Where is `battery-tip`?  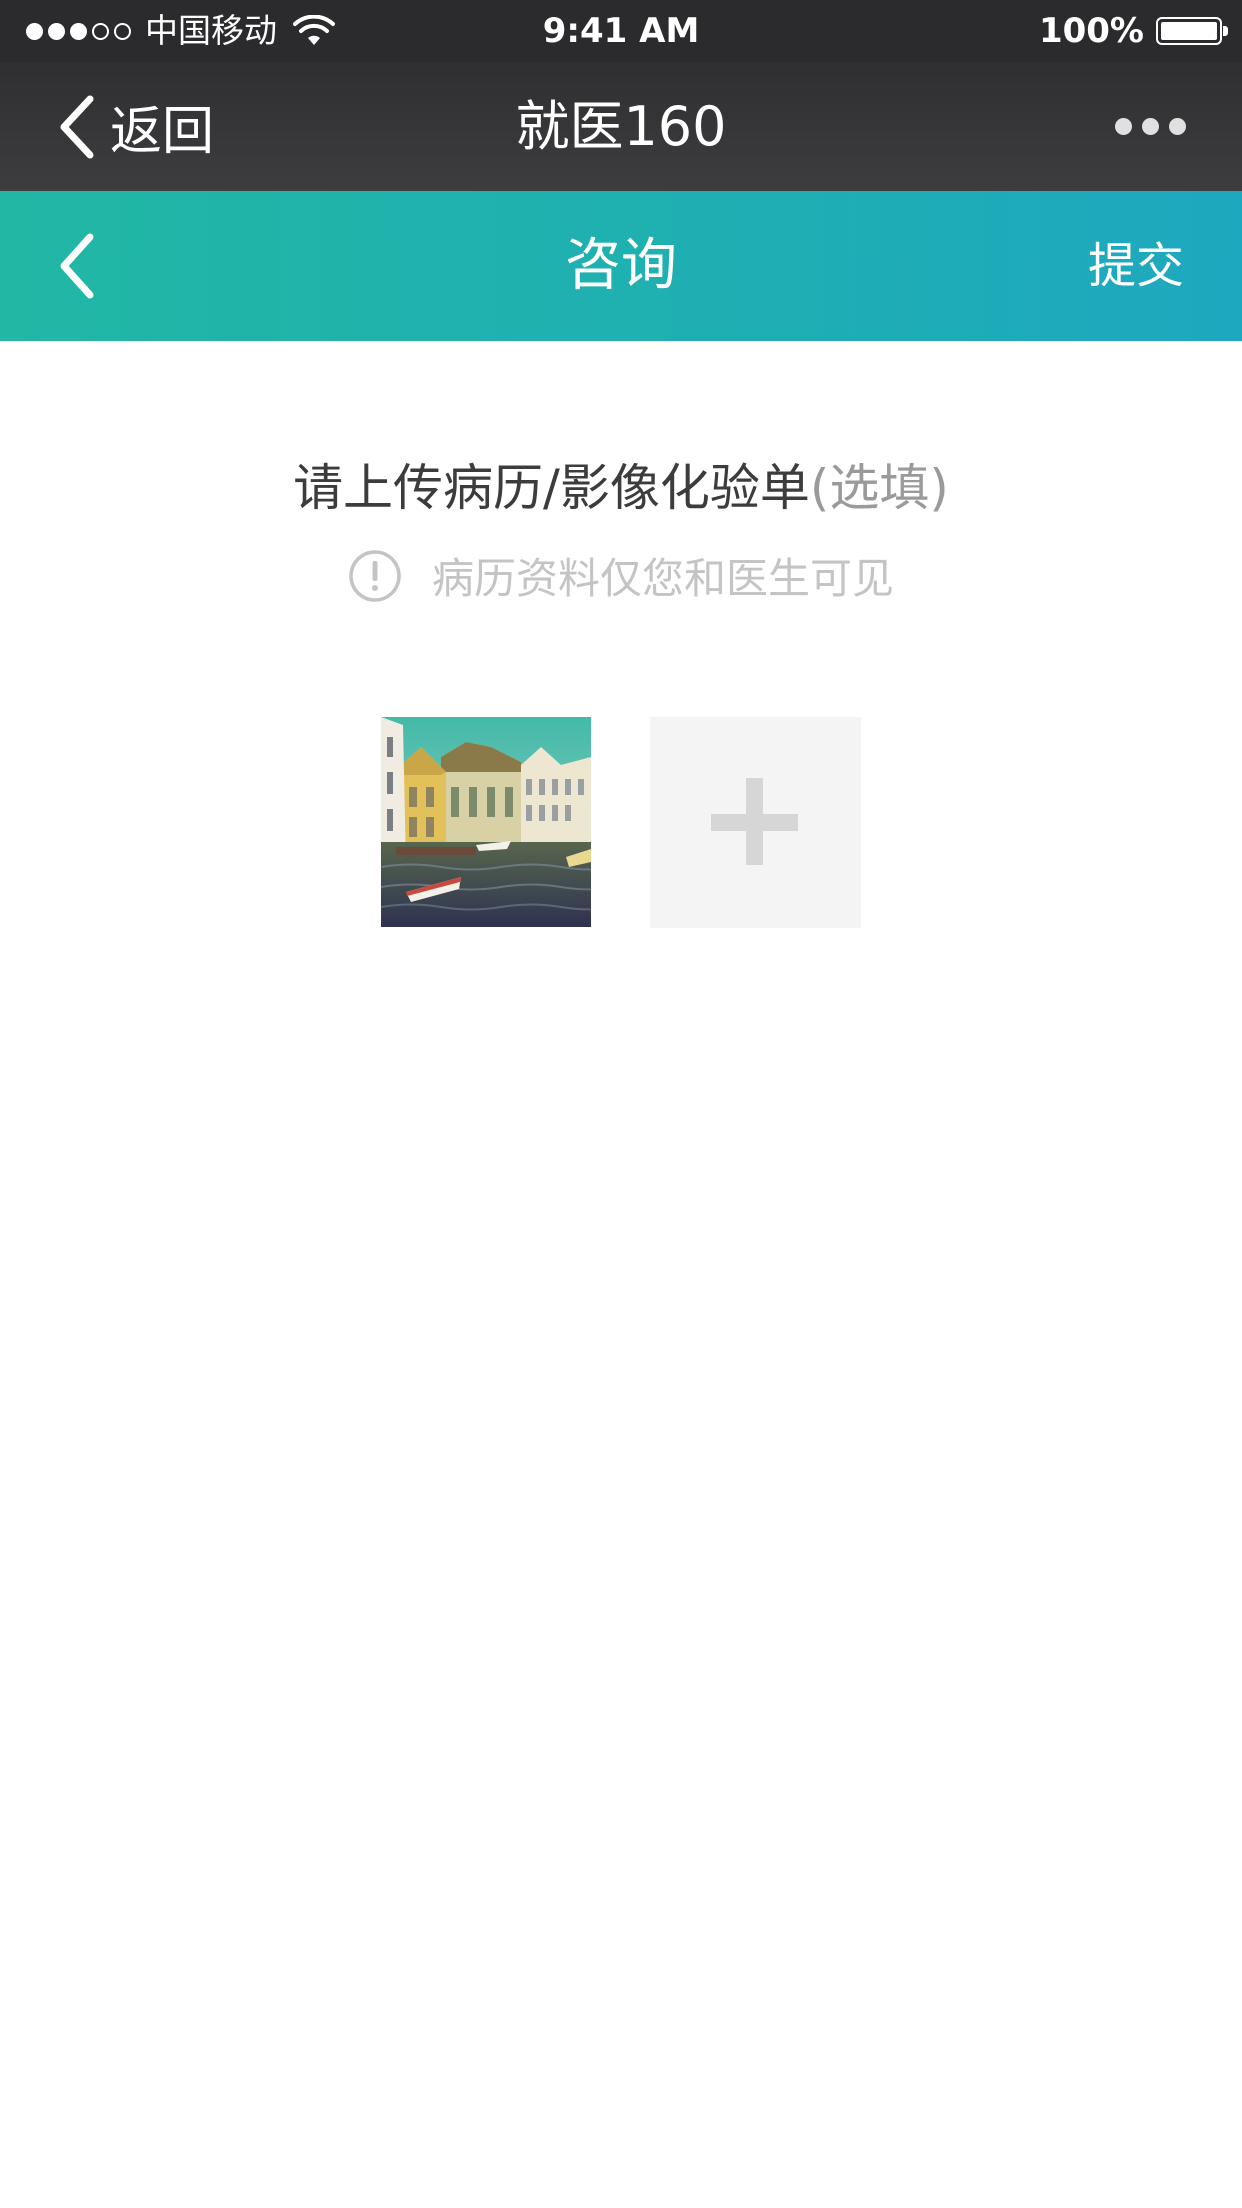 battery-tip is located at coordinates (1225, 31).